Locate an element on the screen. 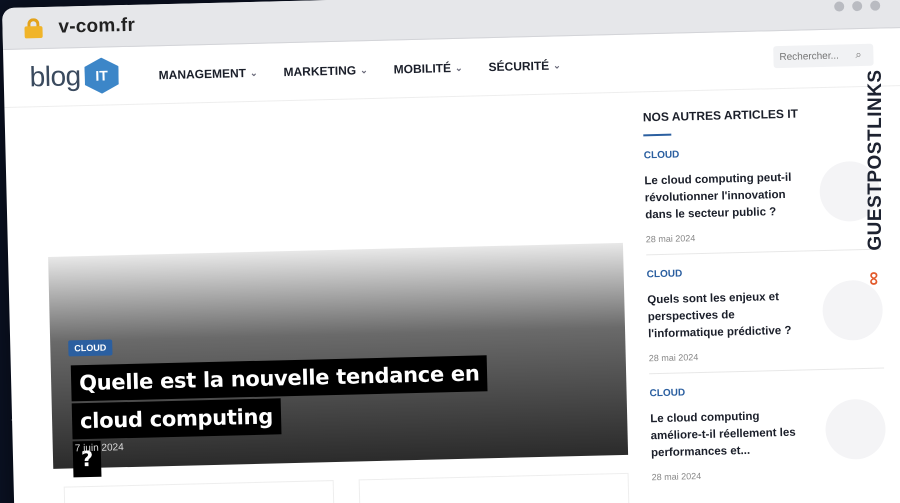 This screenshot has height=503, width=900. url-text: v-com.fr is located at coordinates (96, 26).